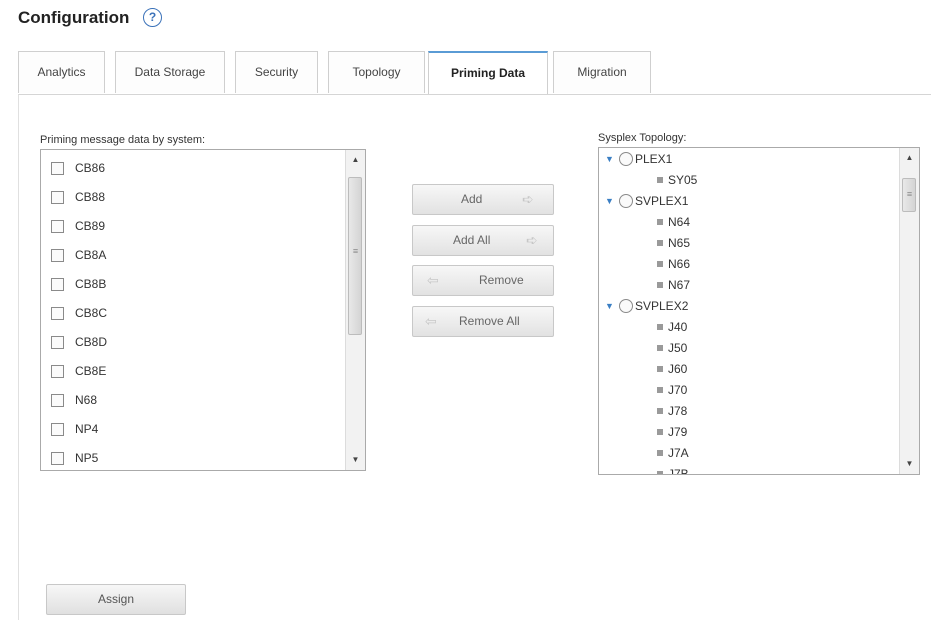 The width and height of the screenshot is (931, 620). I want to click on system-checkbox-item: CB86, so click(78, 168).